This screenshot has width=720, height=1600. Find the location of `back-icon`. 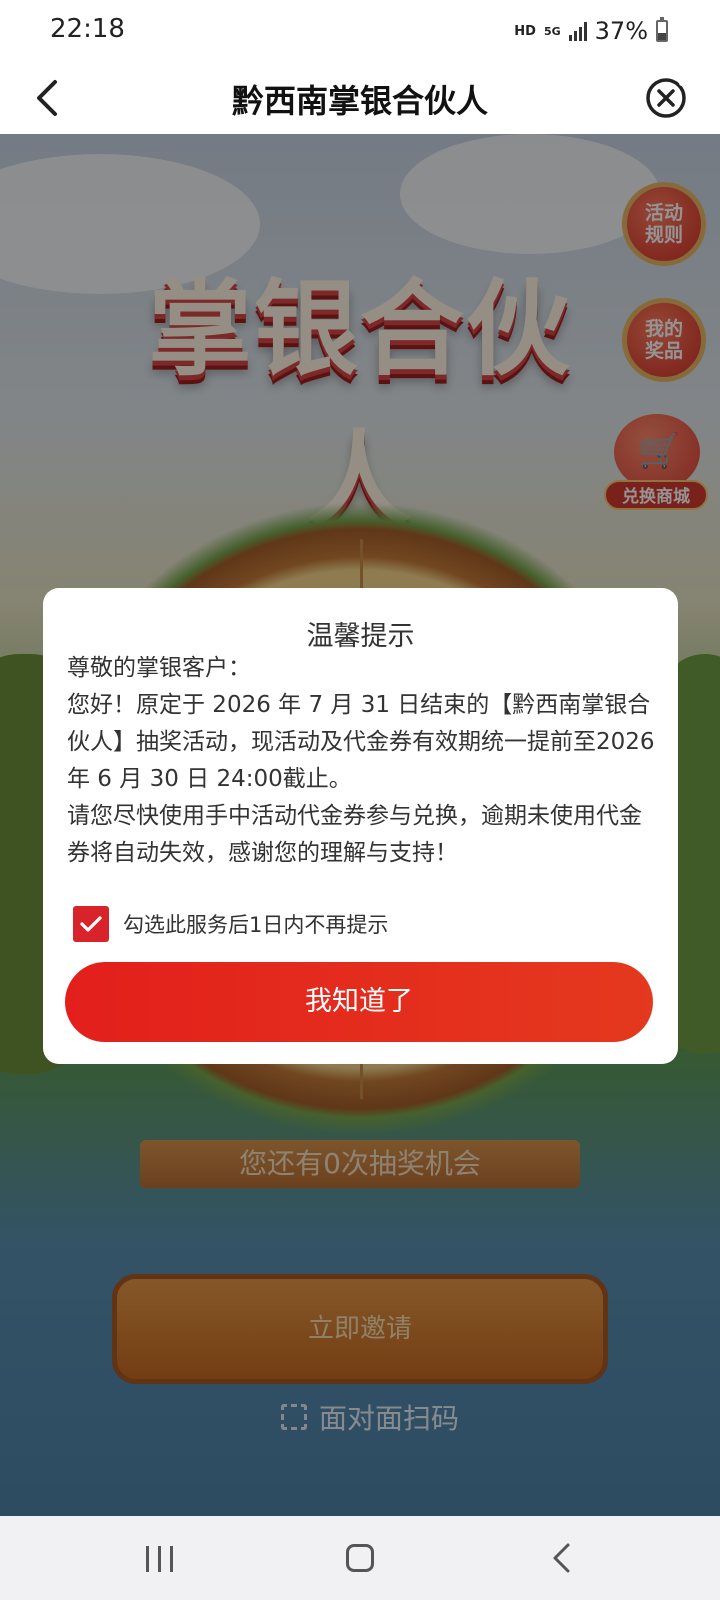

back-icon is located at coordinates (561, 1558).